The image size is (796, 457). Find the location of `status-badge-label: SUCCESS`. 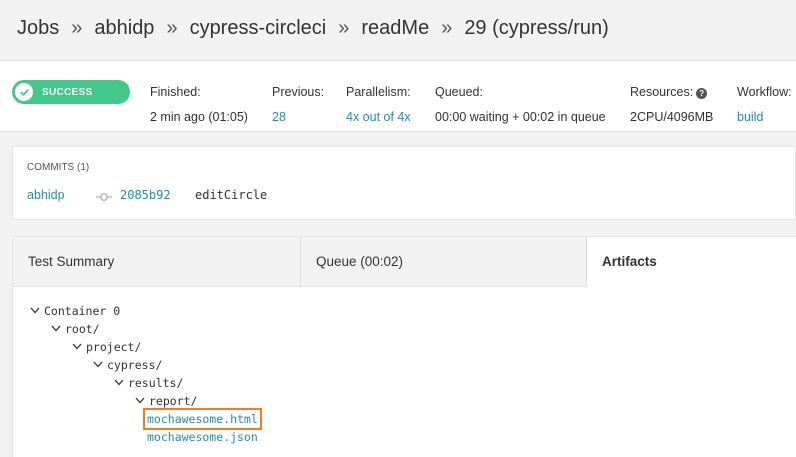

status-badge-label: SUCCESS is located at coordinates (67, 92).